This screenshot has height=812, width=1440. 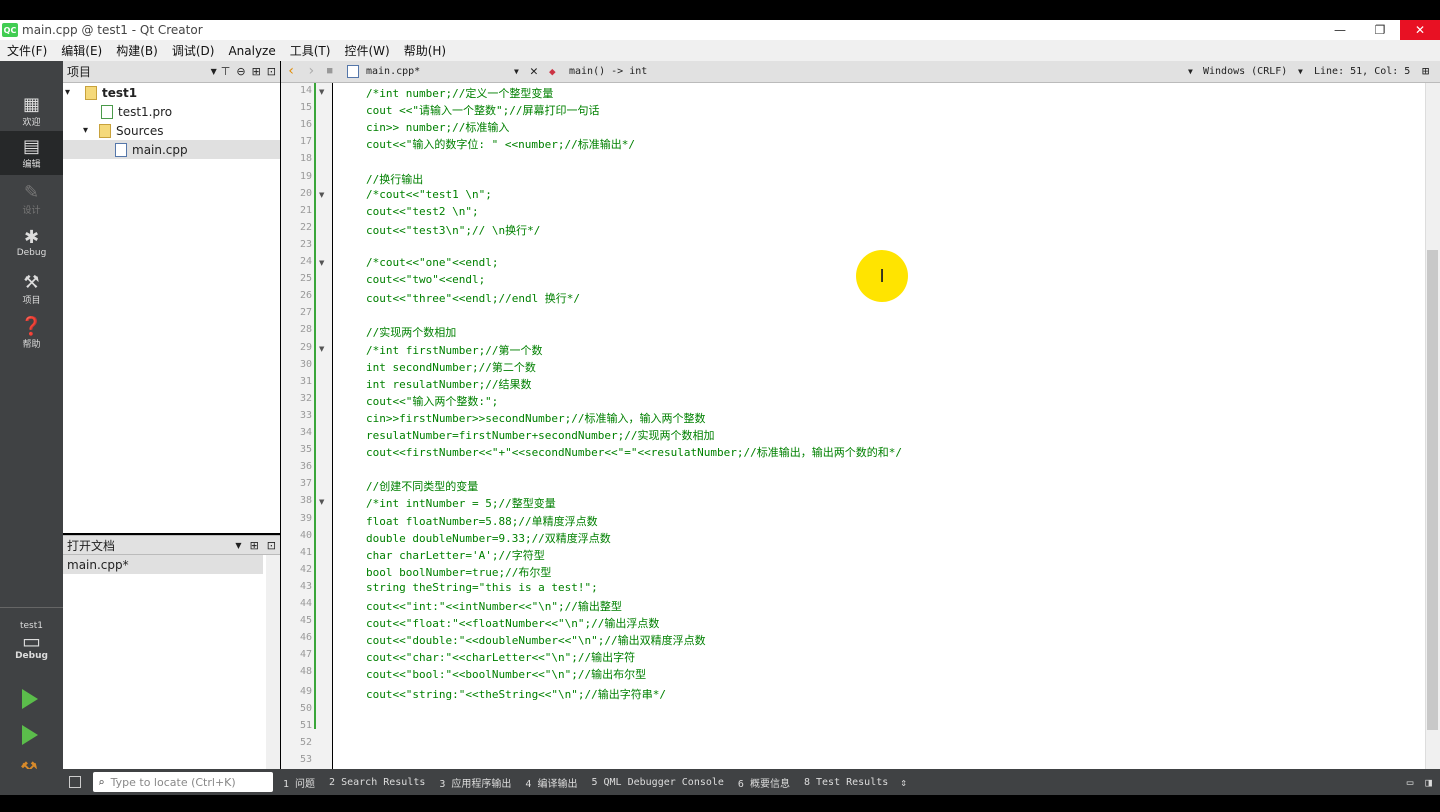 I want to click on code-line: cout<<"two"<<endl;, so click(x=425, y=279).